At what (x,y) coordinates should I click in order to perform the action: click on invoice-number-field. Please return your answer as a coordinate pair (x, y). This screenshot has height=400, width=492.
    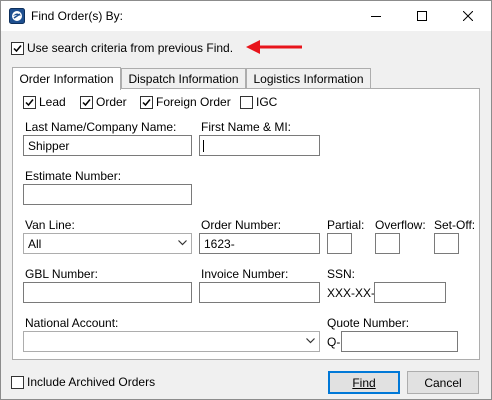
    Looking at the image, I should click on (259, 292).